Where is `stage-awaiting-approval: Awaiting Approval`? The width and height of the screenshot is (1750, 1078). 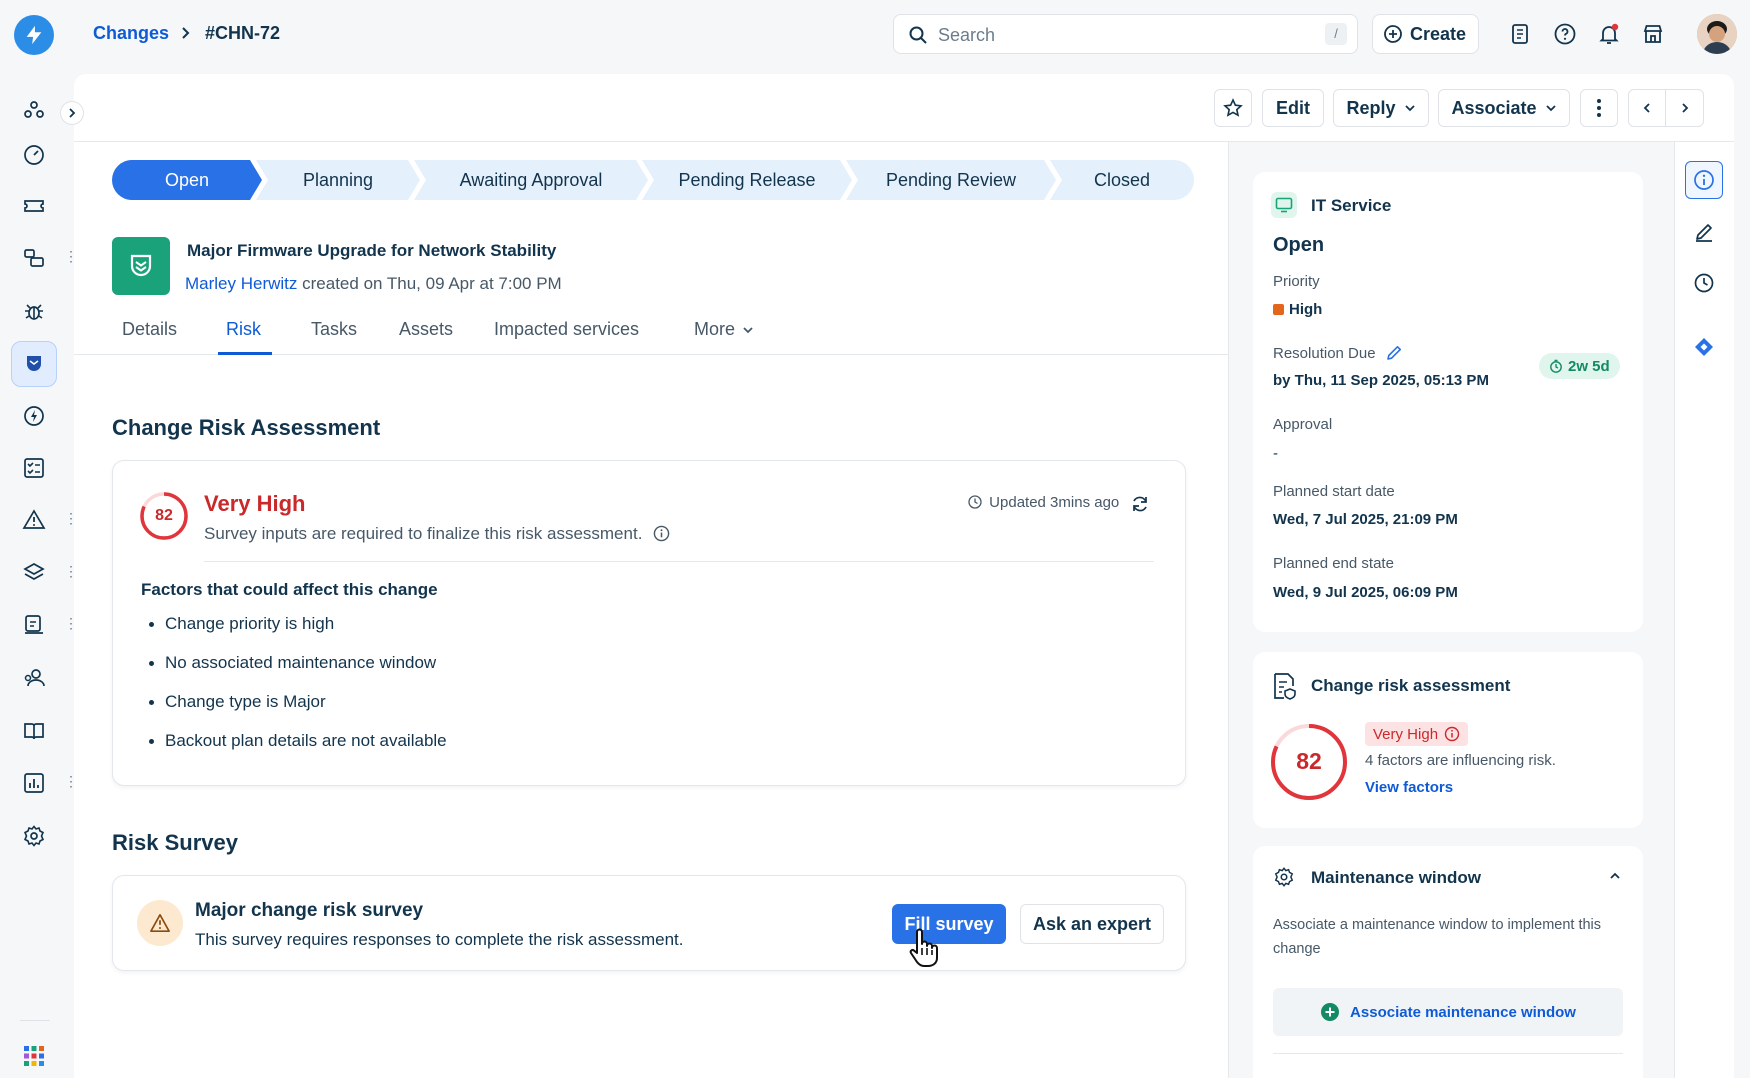 stage-awaiting-approval: Awaiting Approval is located at coordinates (531, 180).